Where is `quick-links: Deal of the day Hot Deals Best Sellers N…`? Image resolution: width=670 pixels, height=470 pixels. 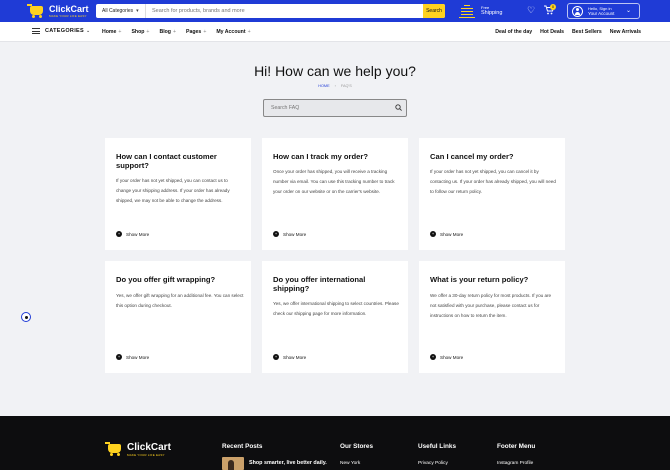 quick-links: Deal of the day Hot Deals Best Sellers N… is located at coordinates (564, 32).